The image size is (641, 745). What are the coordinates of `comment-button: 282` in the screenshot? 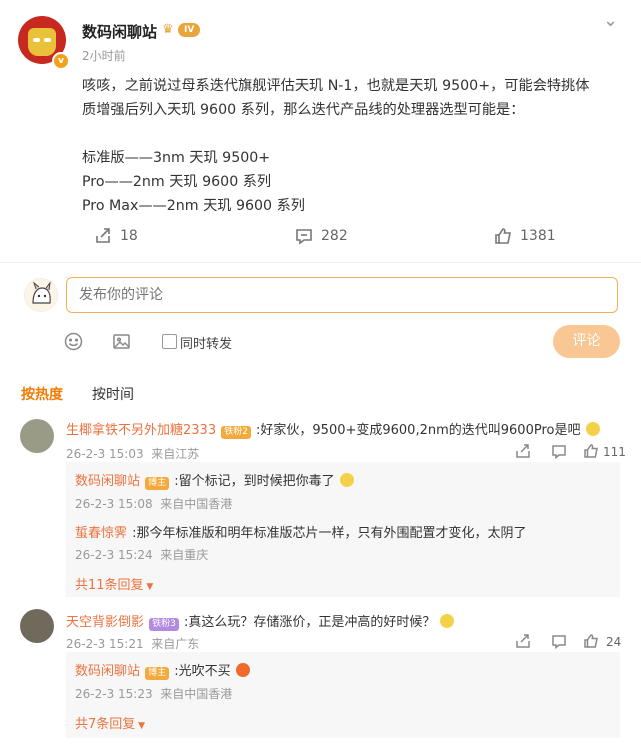 It's located at (321, 236).